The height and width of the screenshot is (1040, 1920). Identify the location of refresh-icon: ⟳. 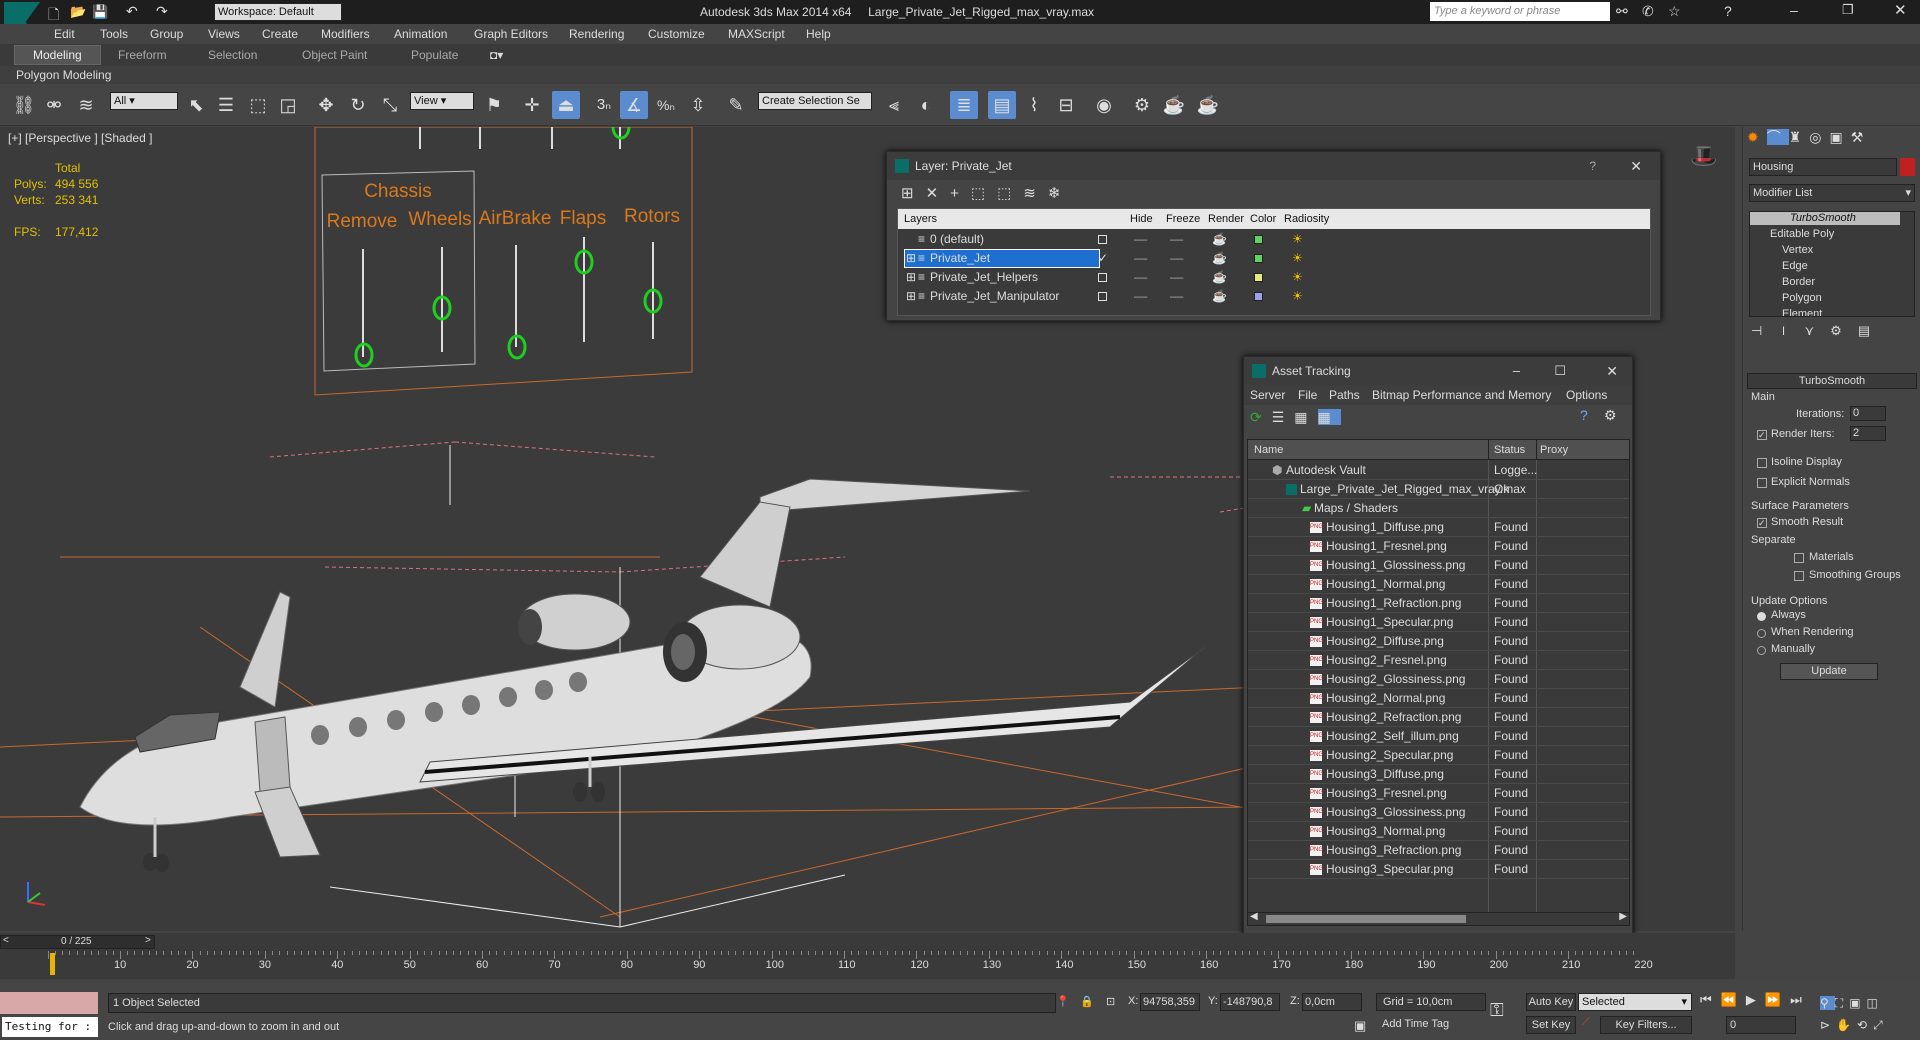
(1261, 417).